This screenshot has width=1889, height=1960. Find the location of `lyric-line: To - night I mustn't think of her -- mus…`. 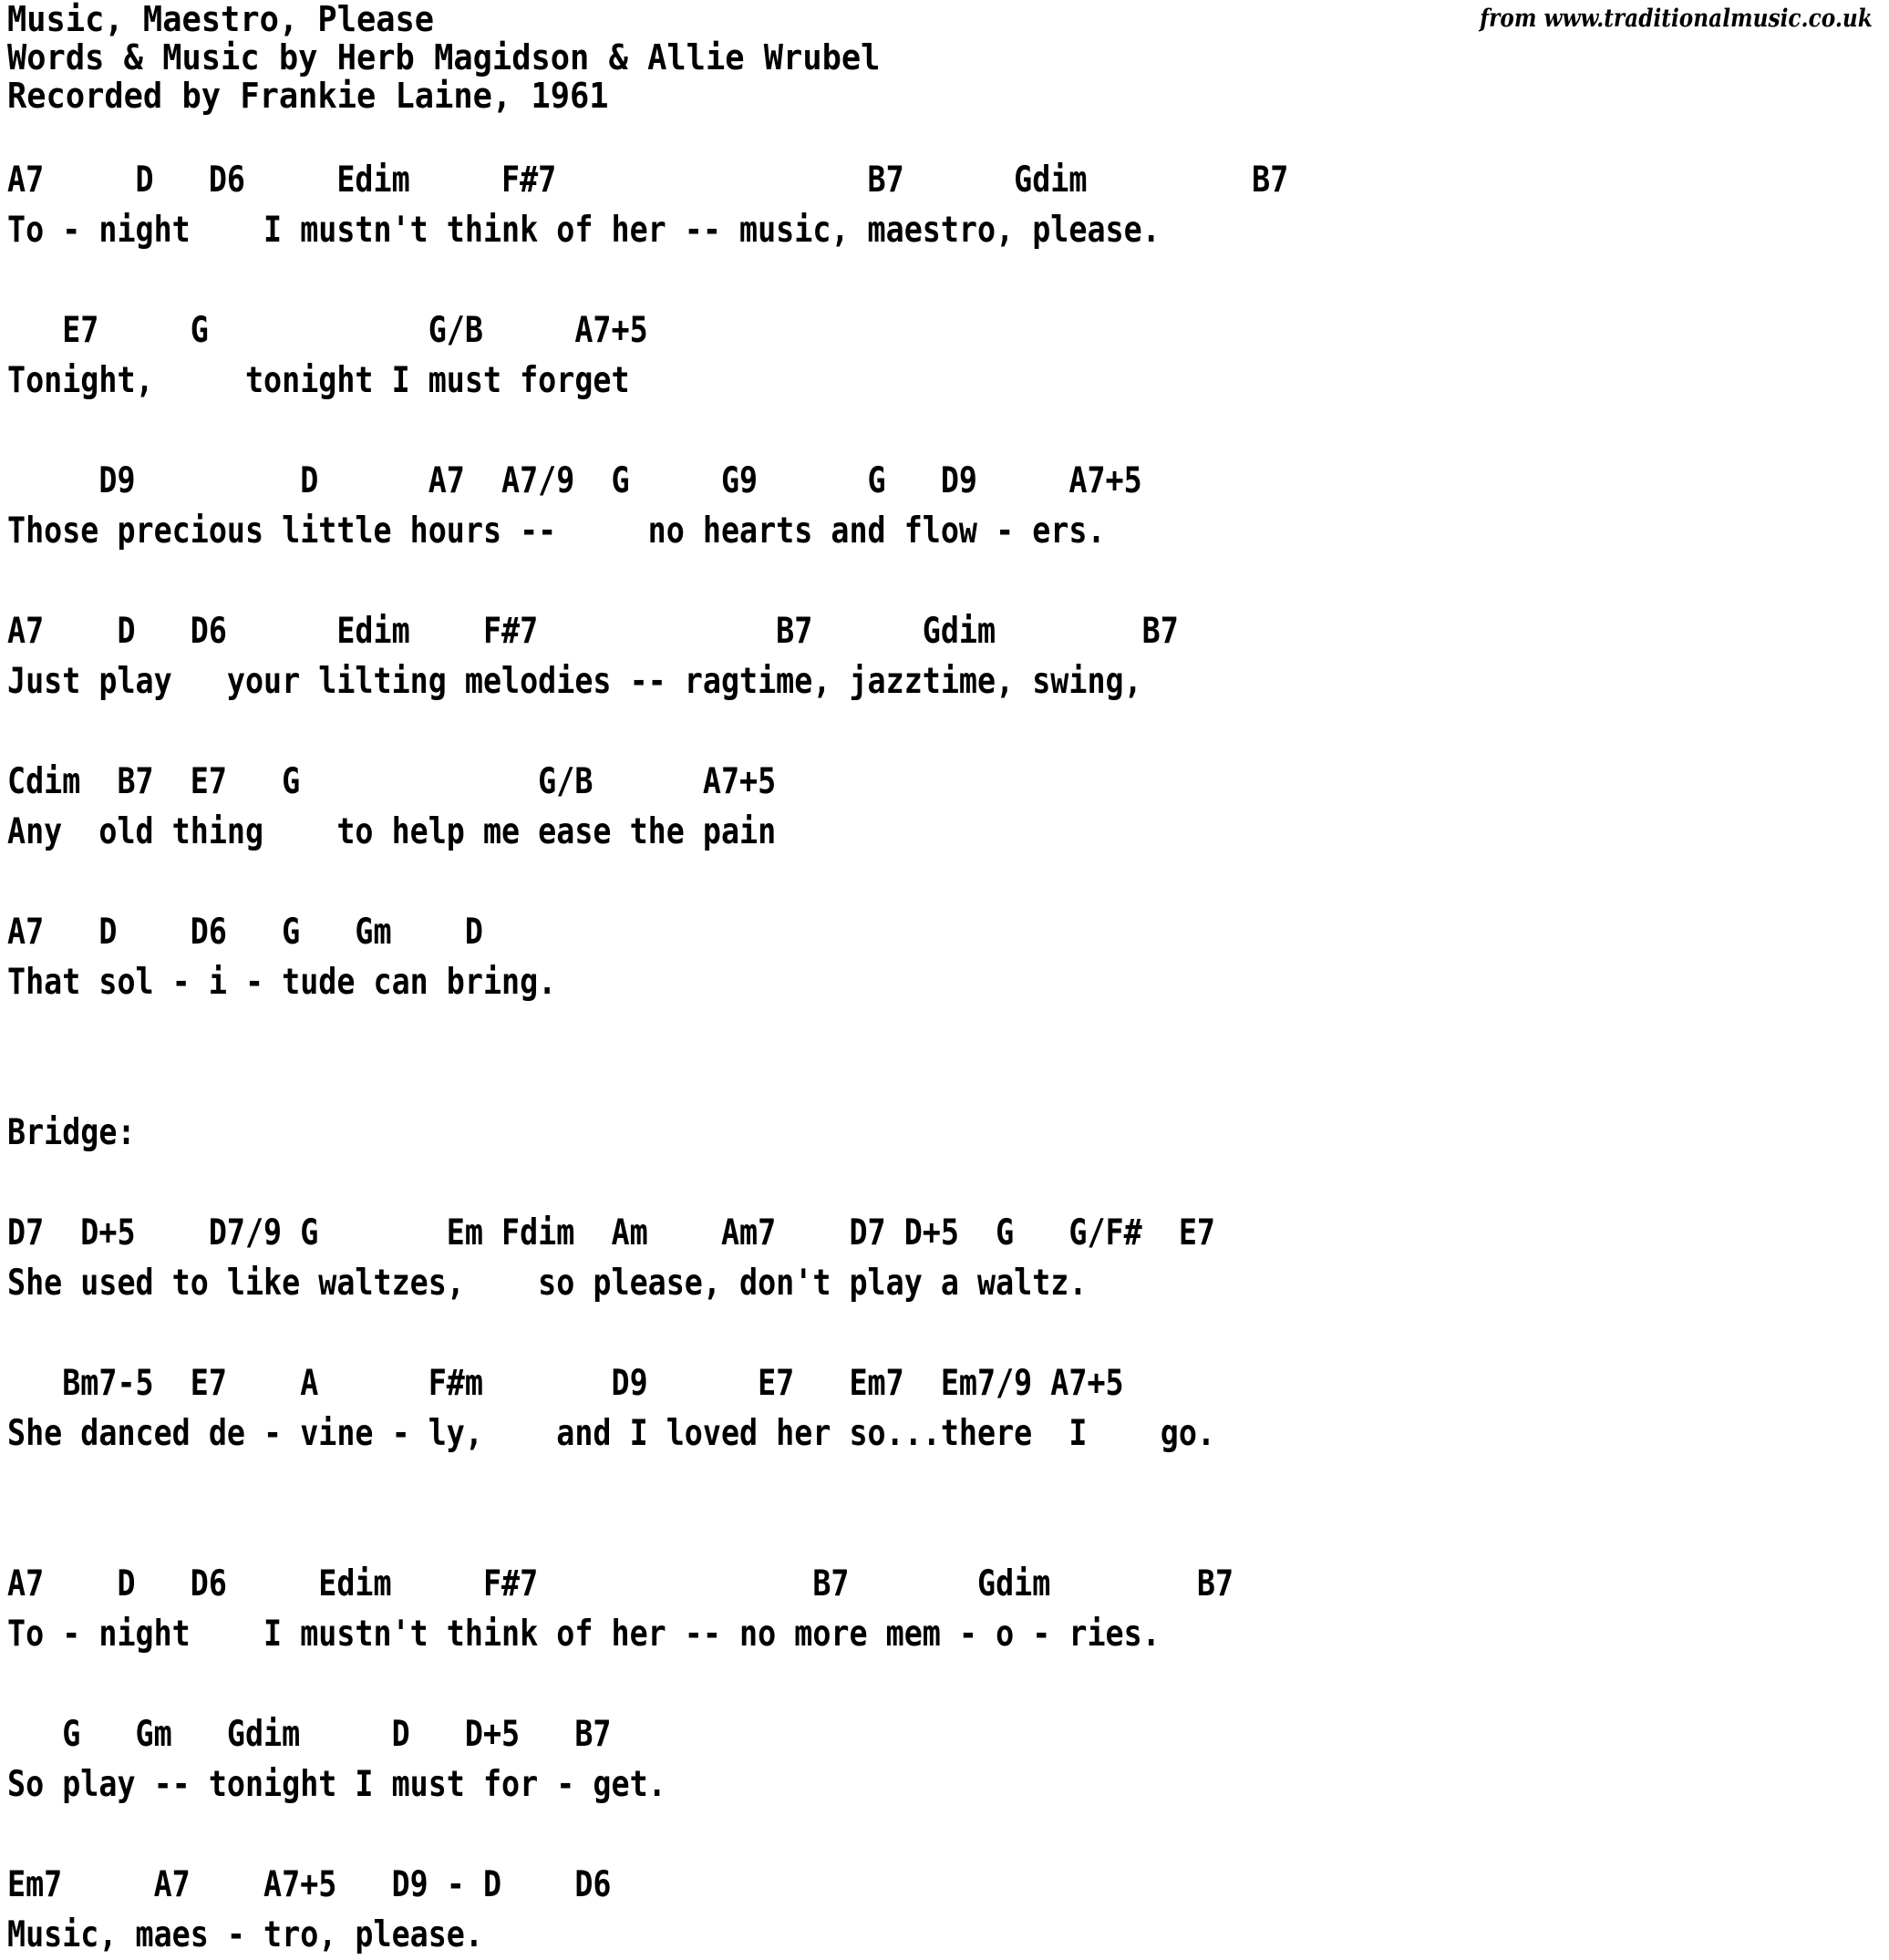

lyric-line: To - night I mustn't think of her -- mus… is located at coordinates (584, 230).